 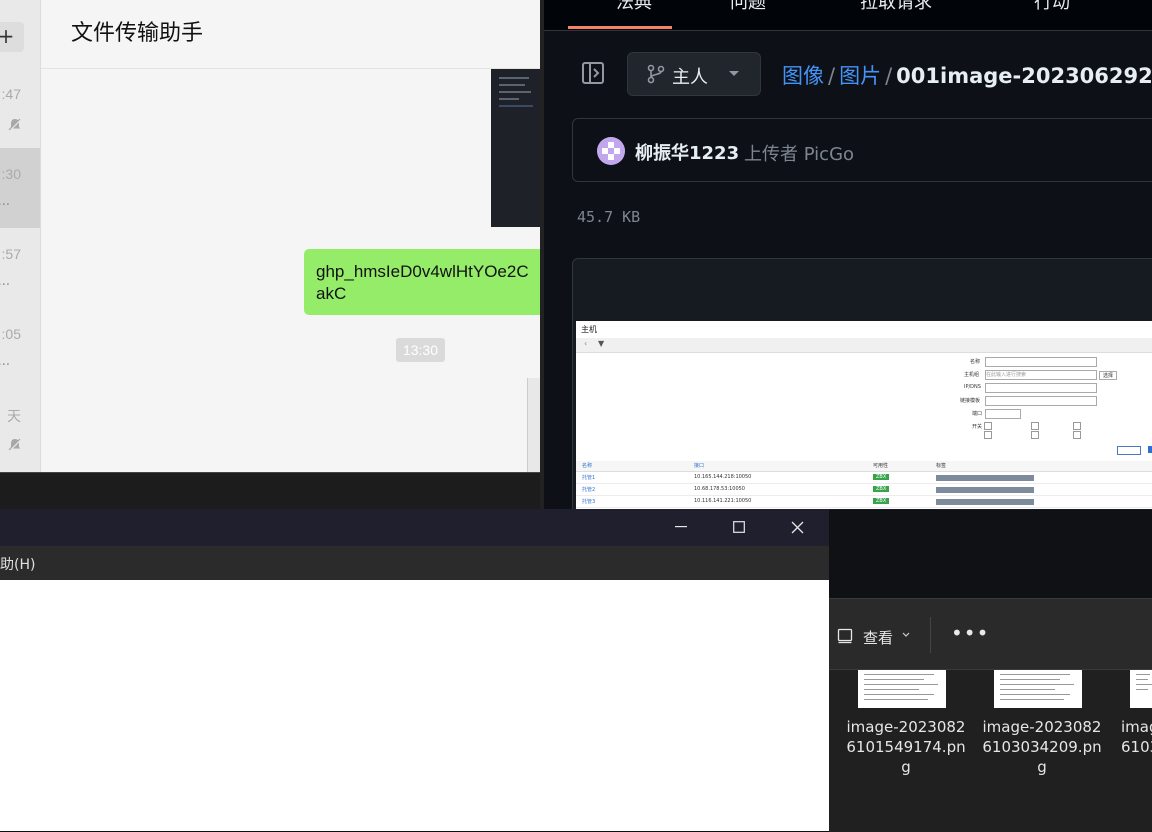 I want to click on preview-table-row: 托管3 10.116.141.221:10050 ZBX, so click(x=864, y=502).